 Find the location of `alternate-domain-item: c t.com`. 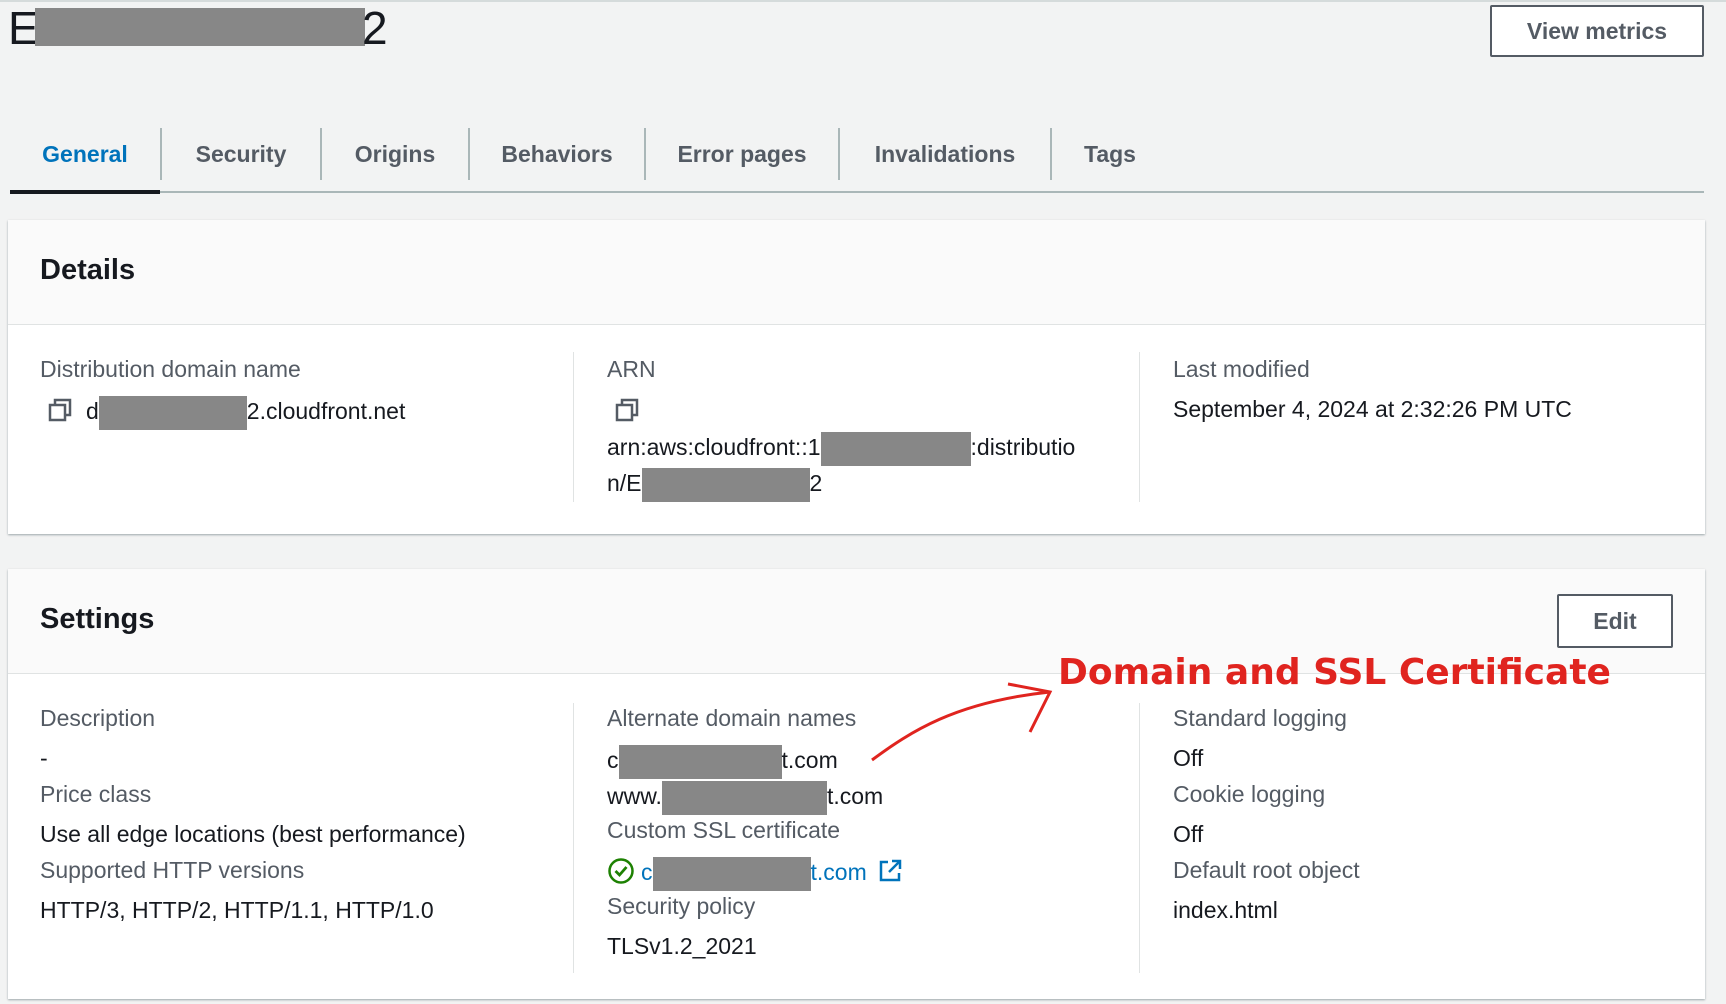

alternate-domain-item: c t.com is located at coordinates (722, 762).